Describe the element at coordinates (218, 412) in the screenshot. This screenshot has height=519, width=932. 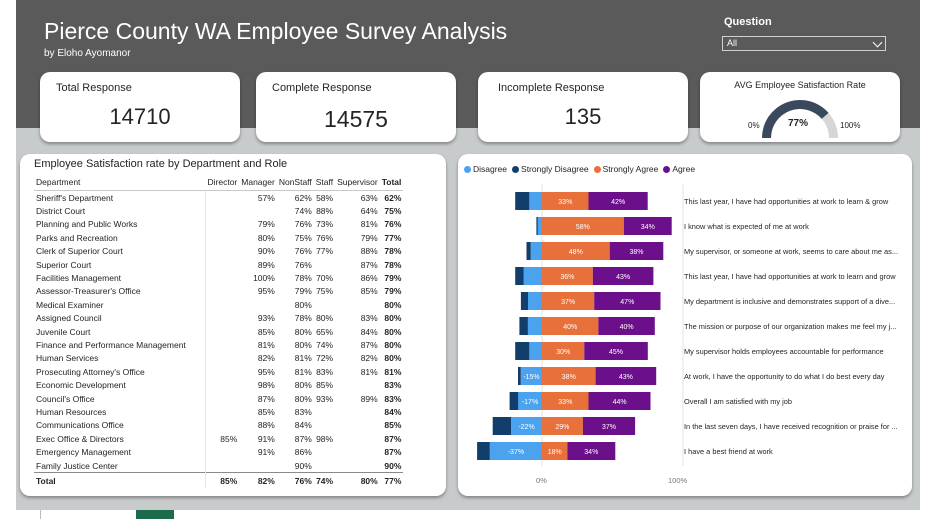
I see `table-row: Human Resources 85% 83% 84%` at that location.